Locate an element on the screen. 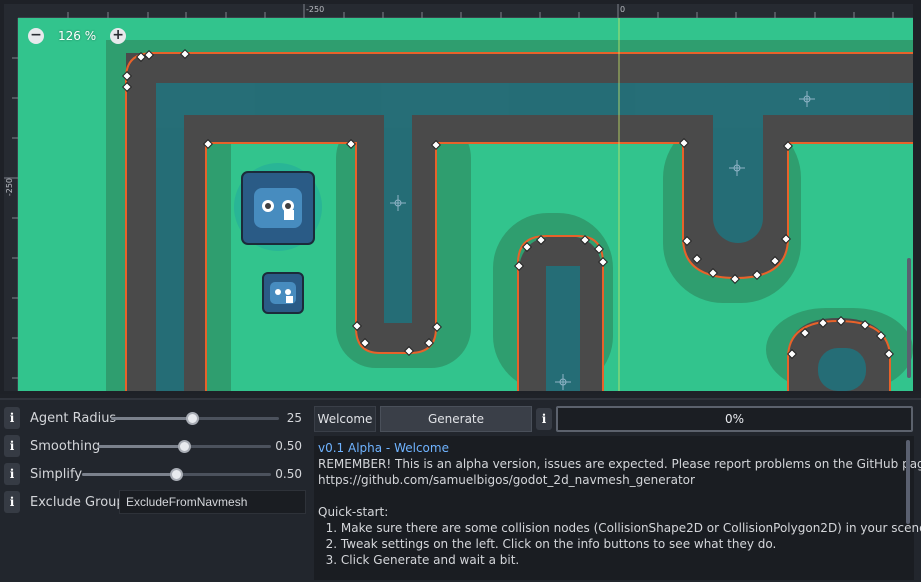 The height and width of the screenshot is (582, 921). log-line: Quick-start: is located at coordinates (353, 512).